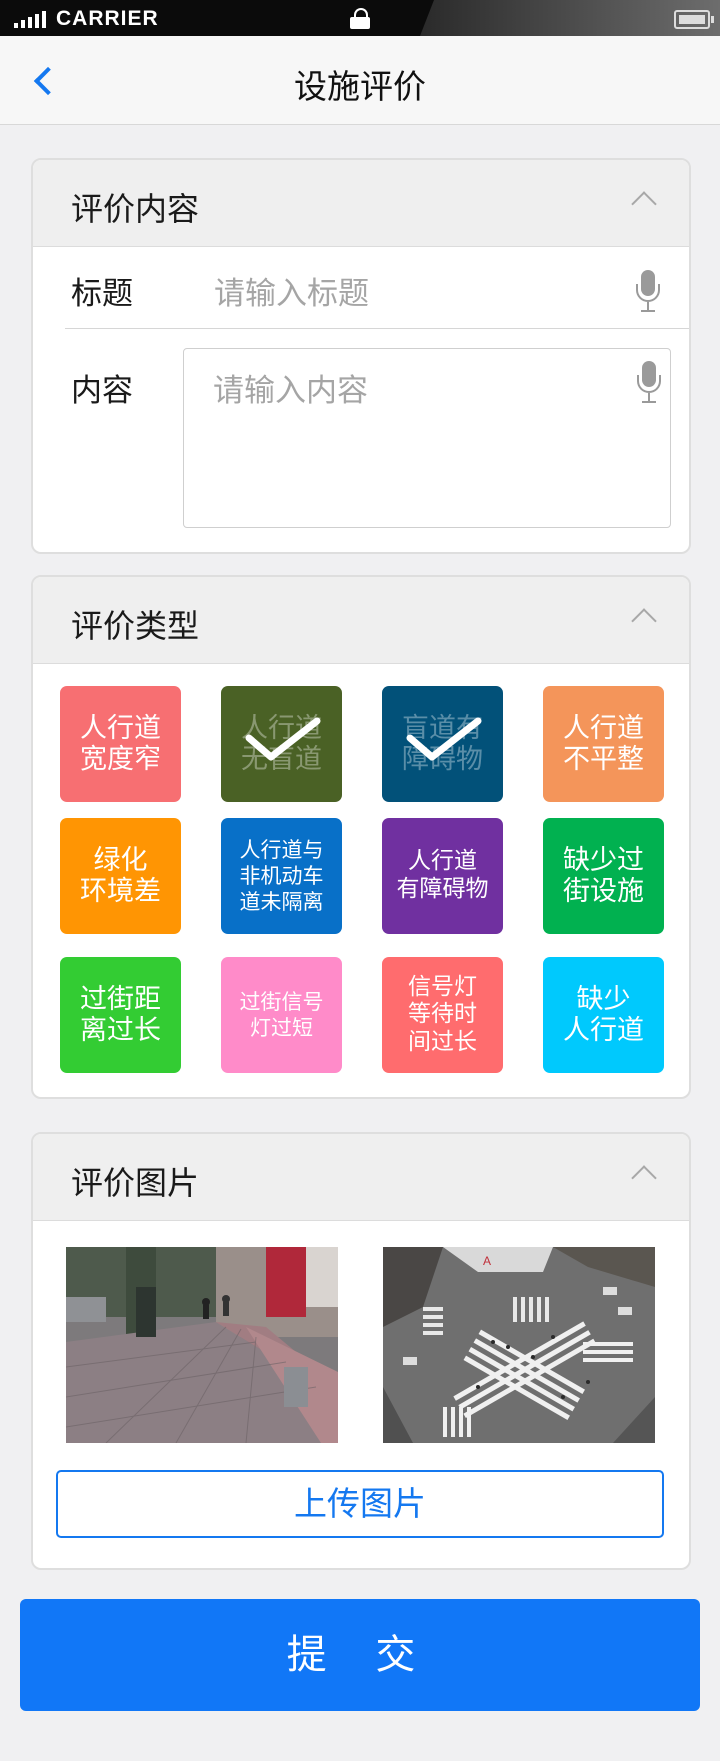 This screenshot has height=1761, width=720. I want to click on content-textarea: 请输入内容, so click(427, 438).